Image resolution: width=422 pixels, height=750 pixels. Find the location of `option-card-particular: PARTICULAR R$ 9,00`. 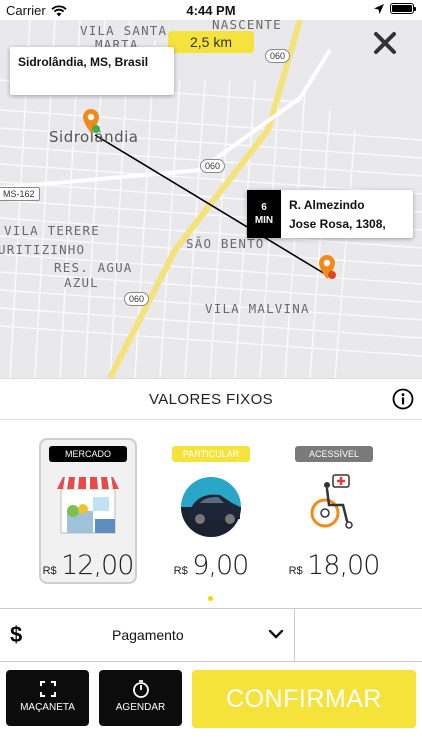

option-card-particular: PARTICULAR R$ 9,00 is located at coordinates (211, 511).